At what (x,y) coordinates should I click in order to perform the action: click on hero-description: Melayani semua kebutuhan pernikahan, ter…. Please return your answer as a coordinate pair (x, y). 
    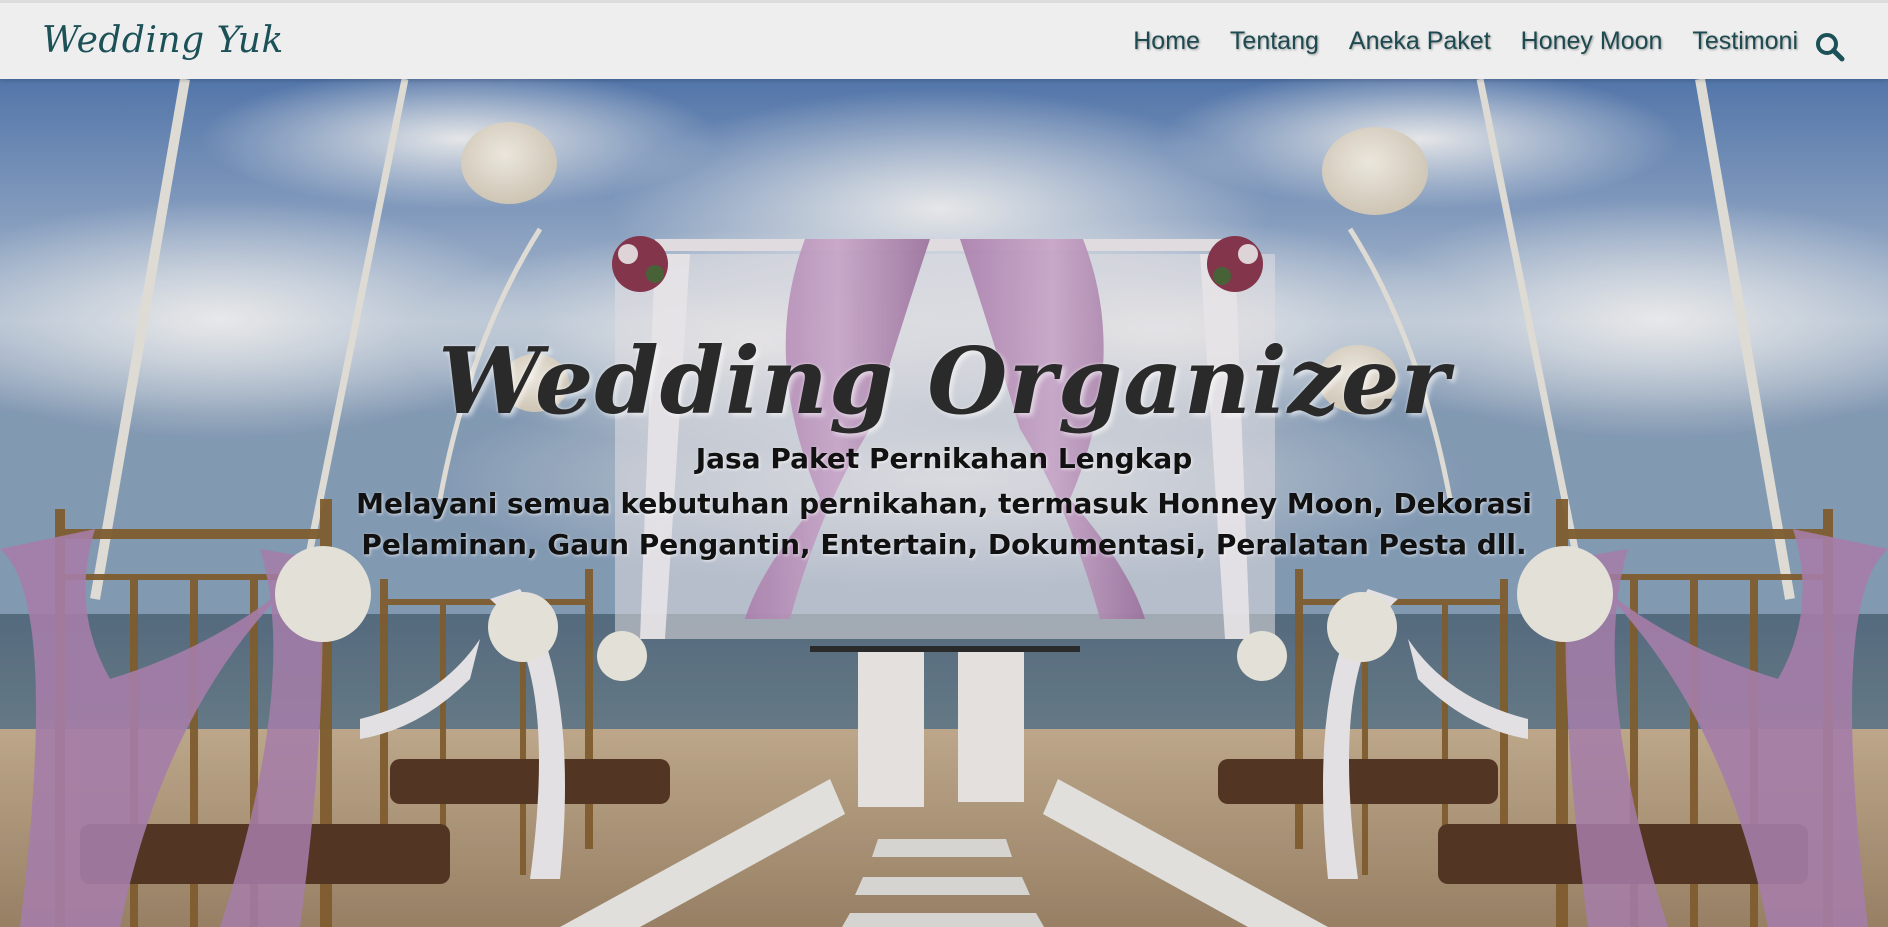
    Looking at the image, I should click on (944, 524).